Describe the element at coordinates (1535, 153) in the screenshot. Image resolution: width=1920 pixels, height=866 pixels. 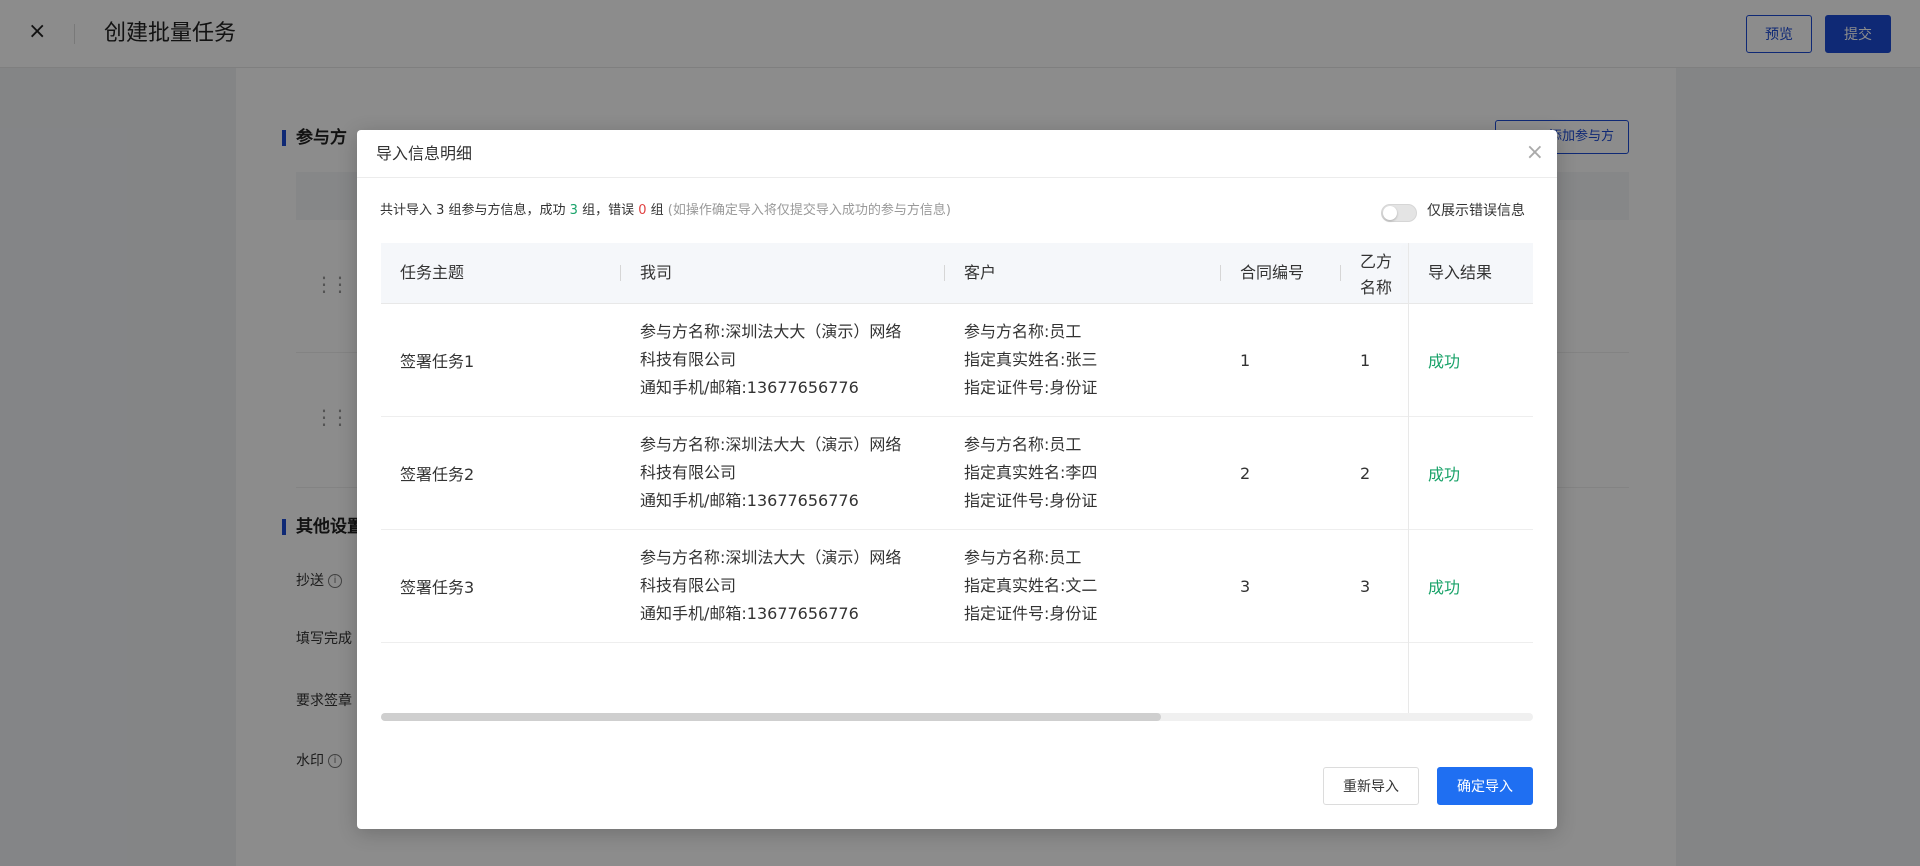
I see `close-icon: ×` at that location.